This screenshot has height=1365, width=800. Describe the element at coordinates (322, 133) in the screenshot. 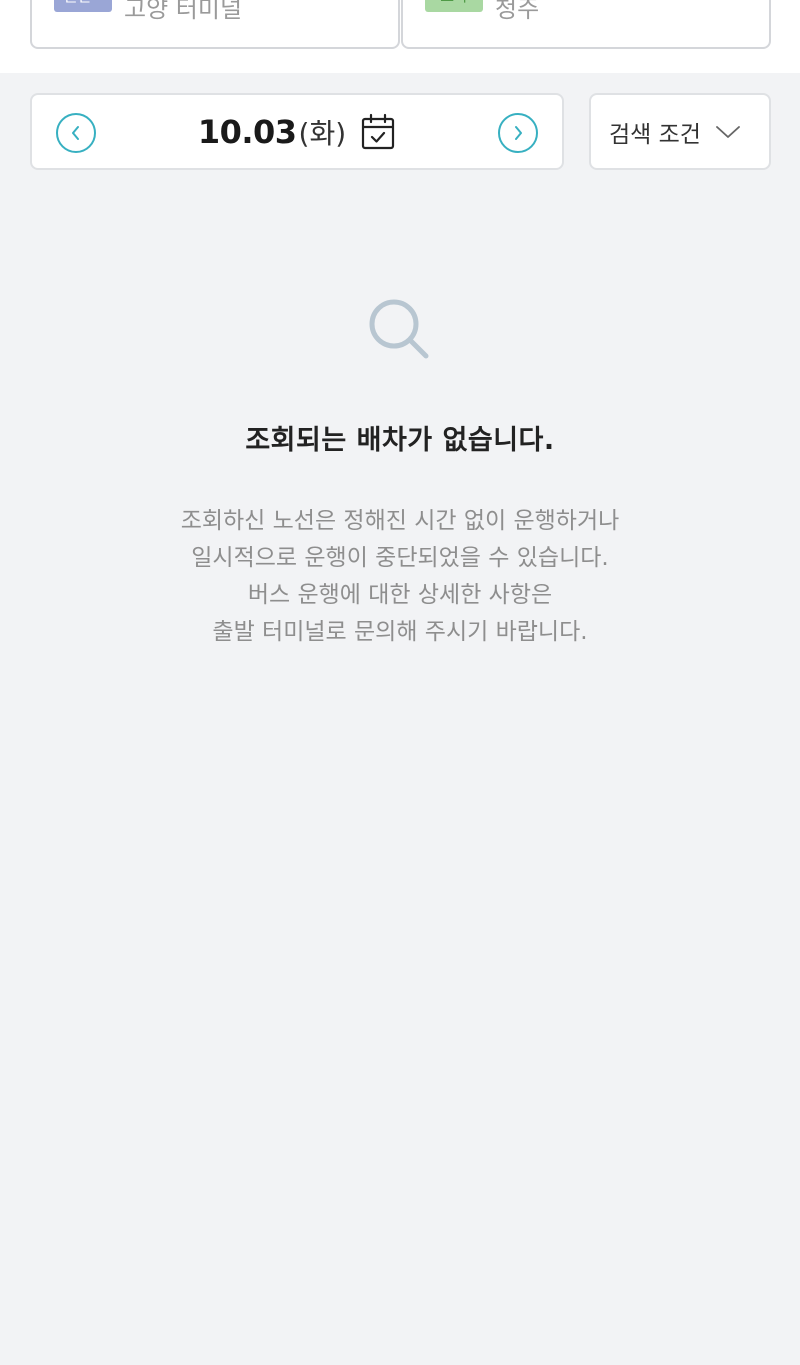

I see `weekday-value: (화)` at that location.